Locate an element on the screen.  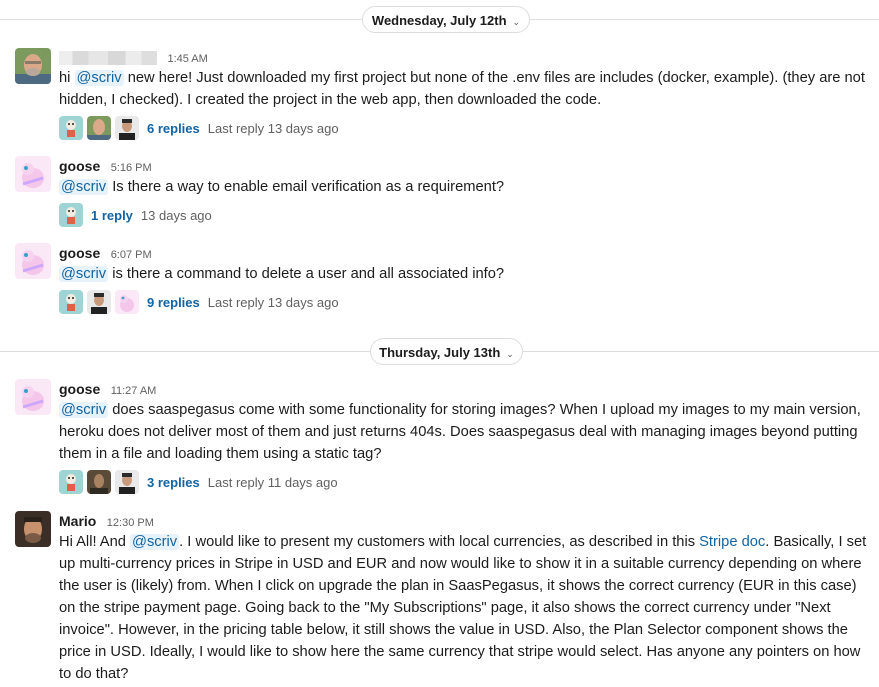
thread-summary: 3 replies Last reply 11 days ago is located at coordinates (198, 482).